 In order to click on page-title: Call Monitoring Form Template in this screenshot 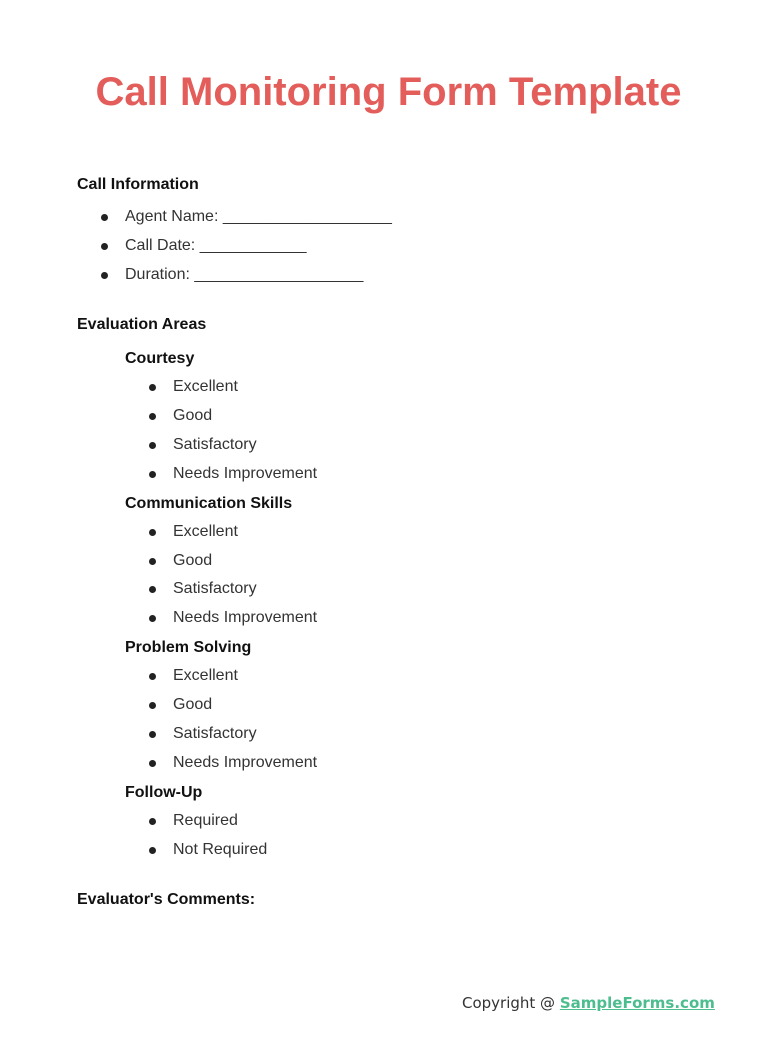, I will do `click(388, 92)`.